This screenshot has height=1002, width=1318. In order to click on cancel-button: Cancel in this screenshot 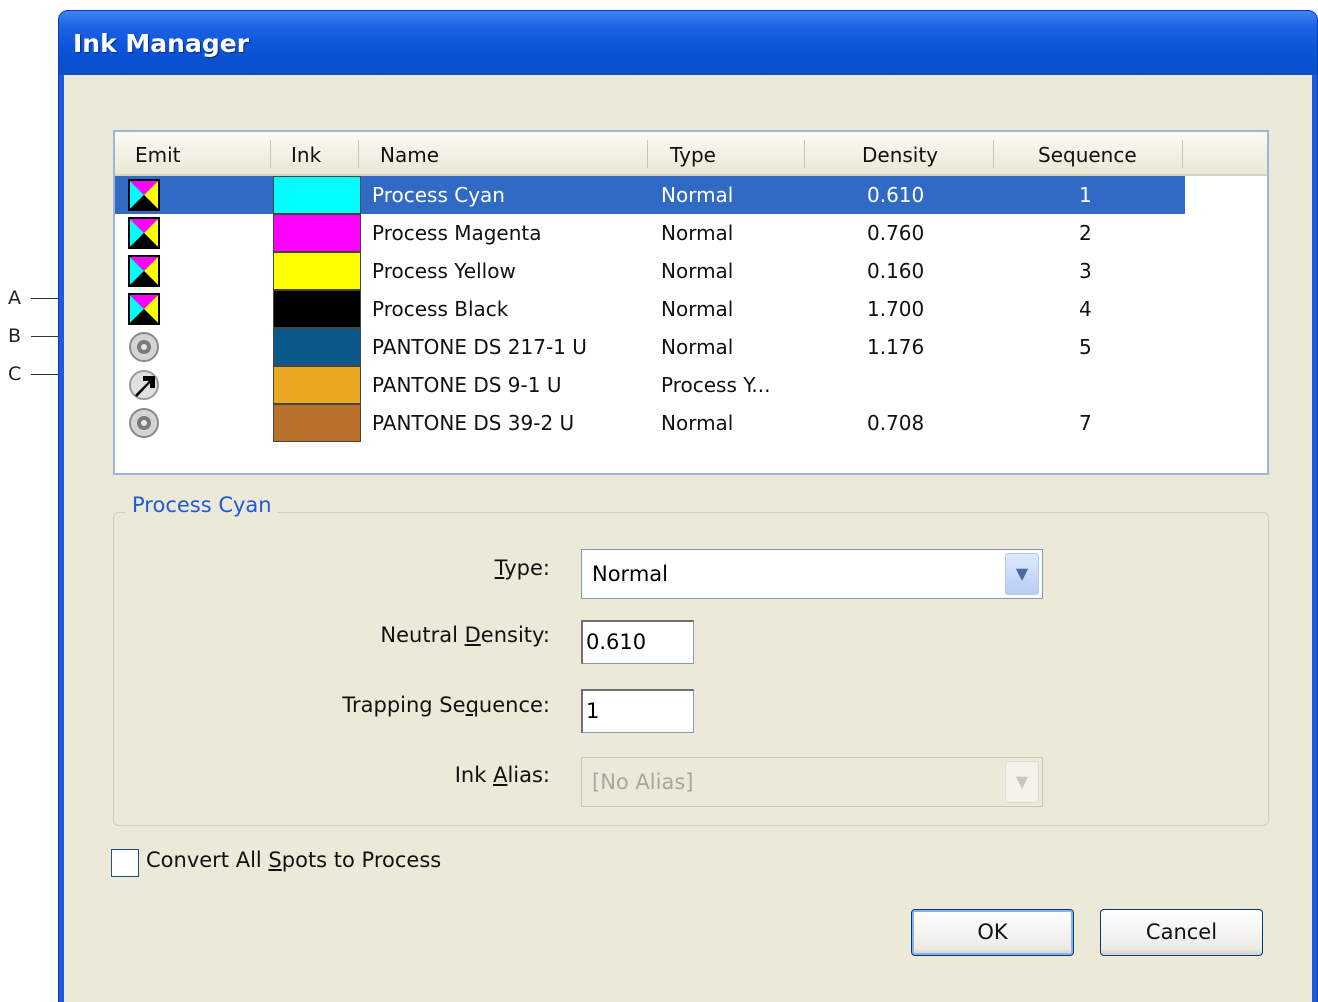, I will do `click(1181, 932)`.